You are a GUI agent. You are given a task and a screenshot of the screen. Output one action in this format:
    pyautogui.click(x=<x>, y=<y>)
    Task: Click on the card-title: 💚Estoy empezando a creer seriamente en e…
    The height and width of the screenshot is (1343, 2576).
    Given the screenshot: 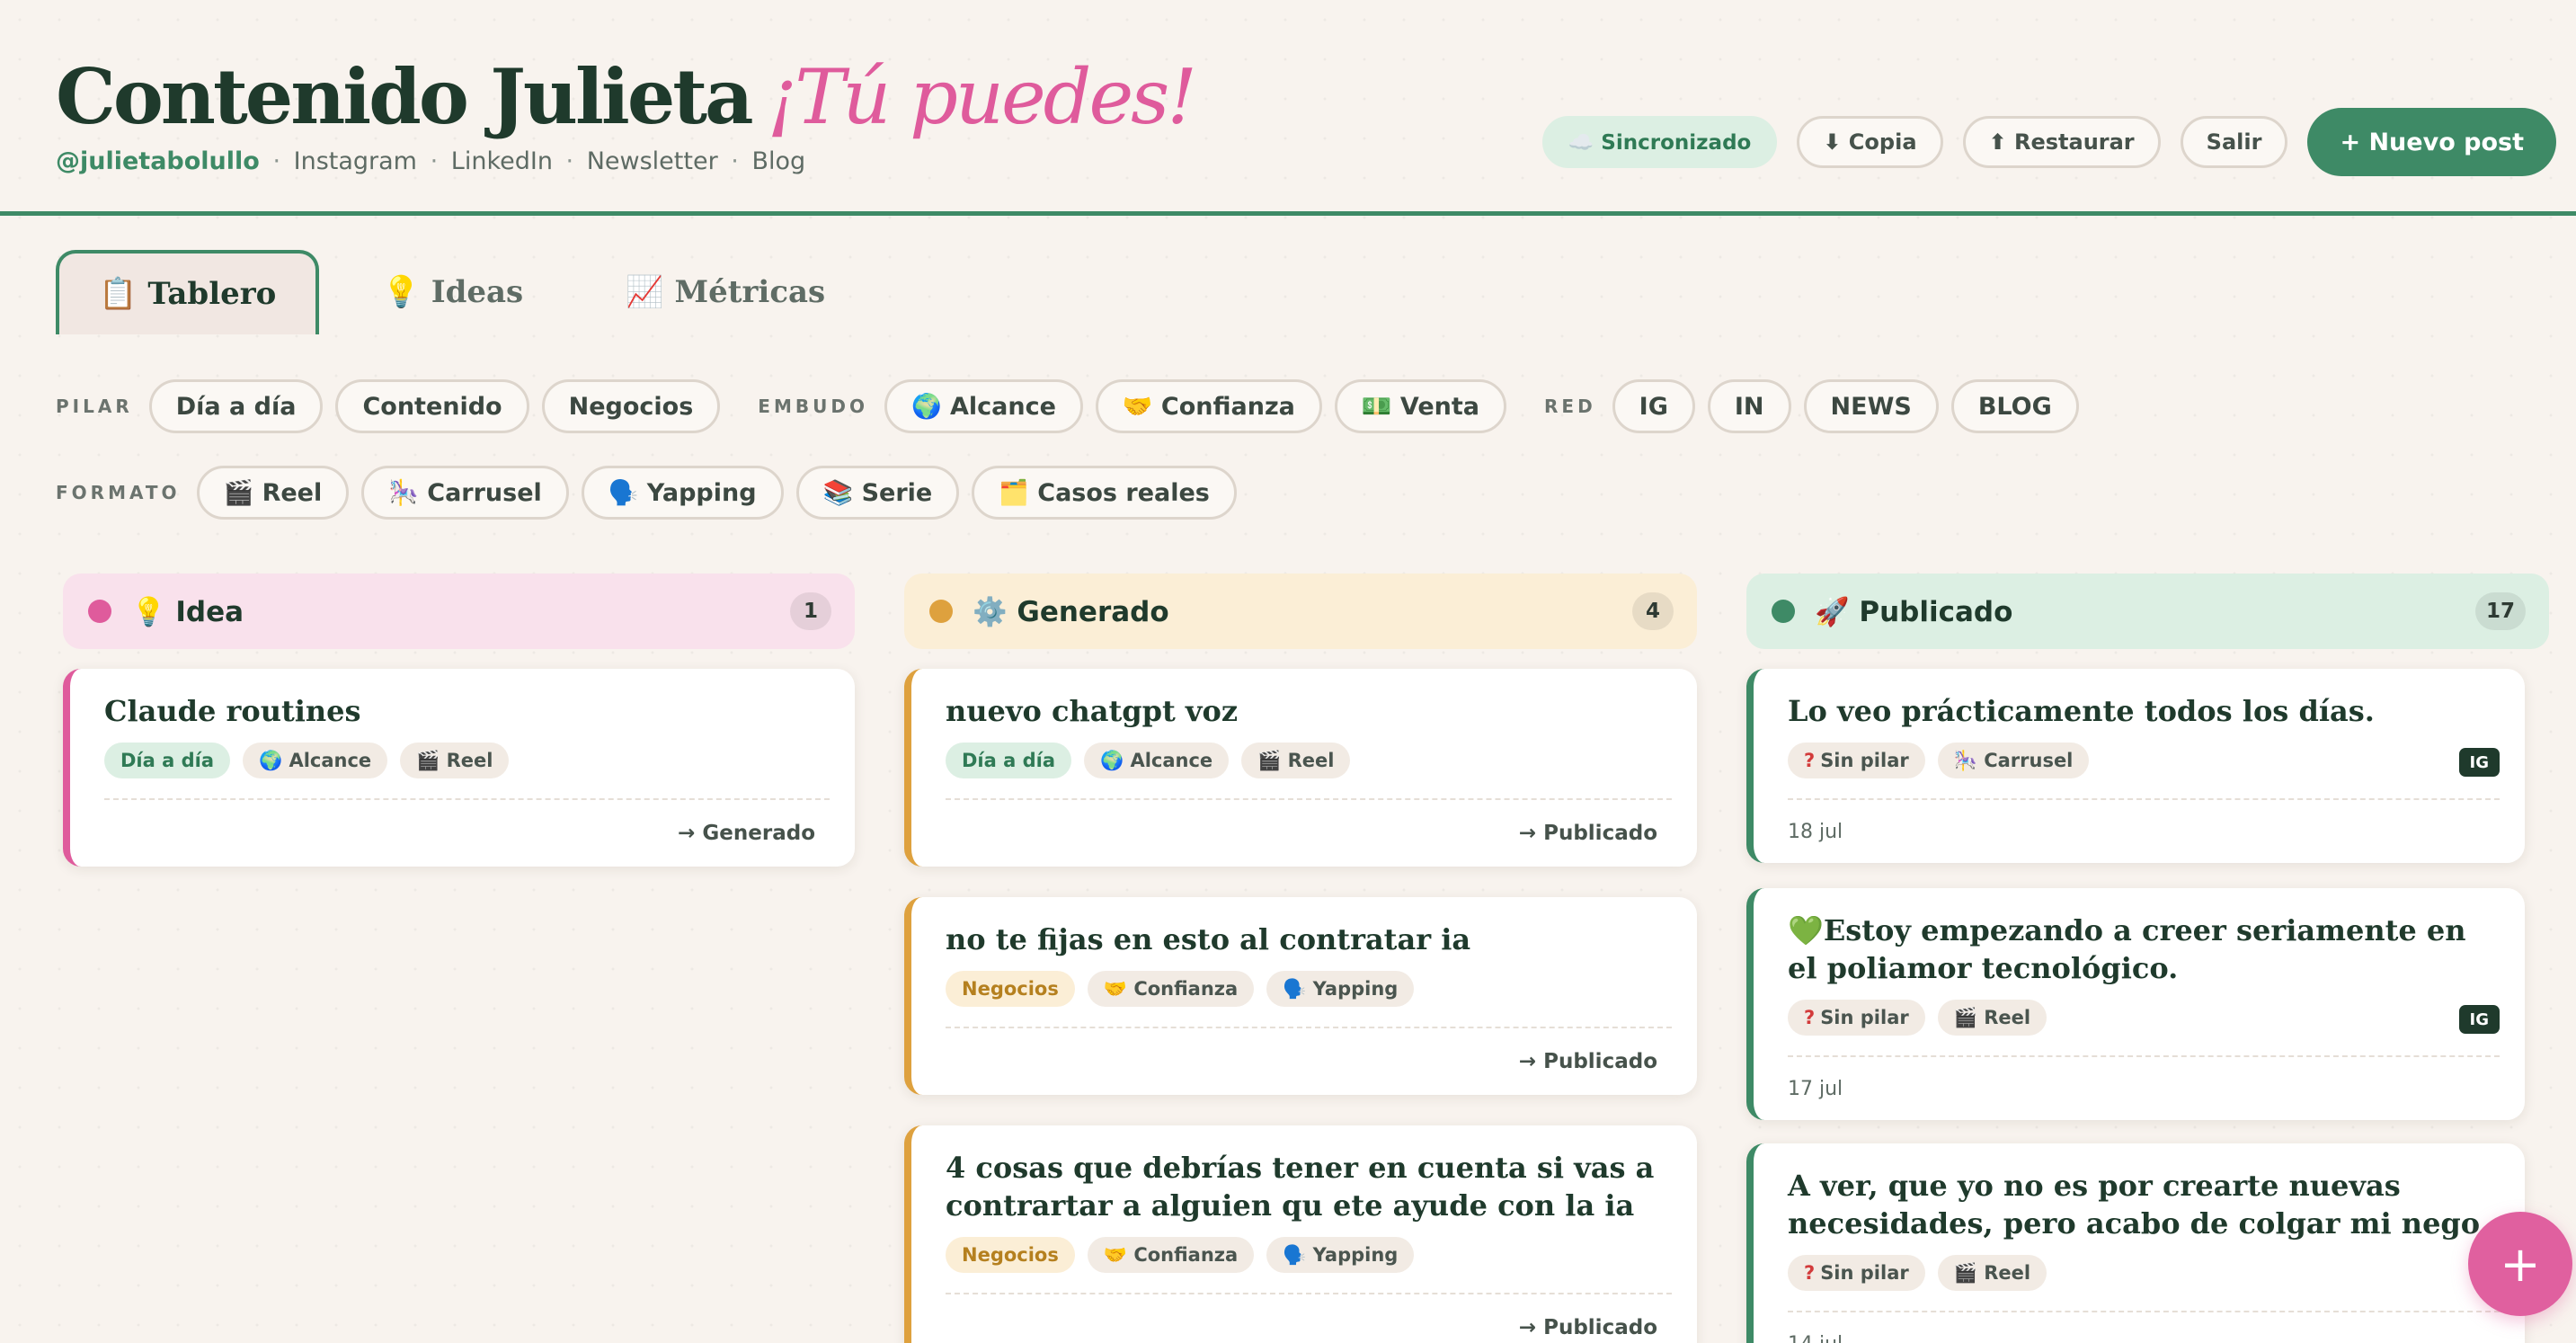 What is the action you would take?
    pyautogui.click(x=2127, y=949)
    